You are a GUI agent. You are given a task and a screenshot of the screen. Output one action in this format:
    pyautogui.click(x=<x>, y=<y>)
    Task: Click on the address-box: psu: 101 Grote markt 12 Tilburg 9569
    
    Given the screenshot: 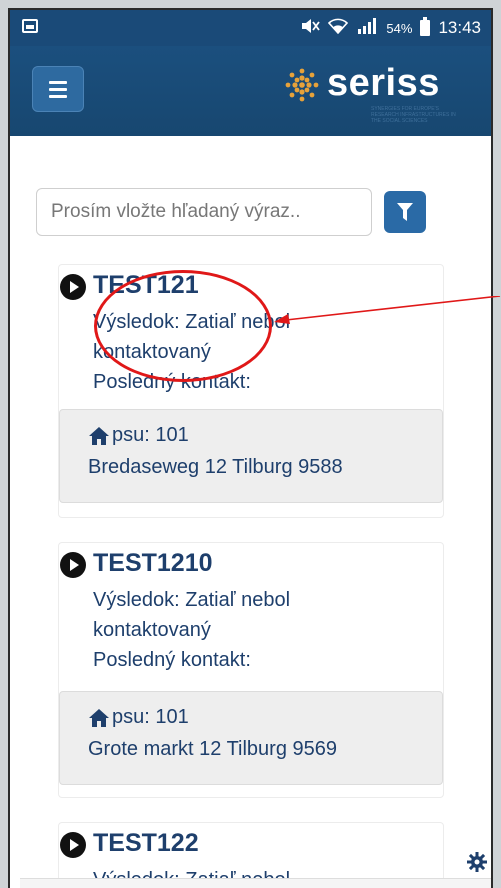 What is the action you would take?
    pyautogui.click(x=251, y=738)
    